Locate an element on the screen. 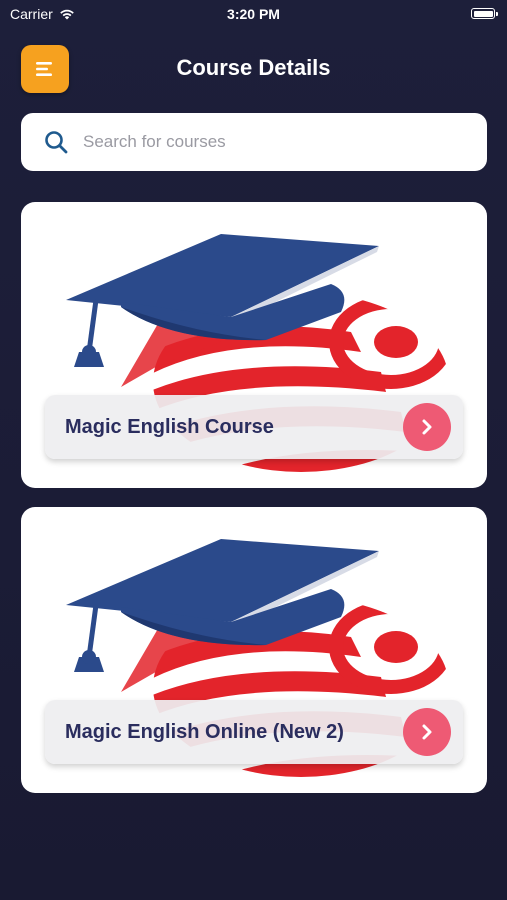 Image resolution: width=507 pixels, height=900 pixels. course-title: Magic English Course is located at coordinates (169, 426).